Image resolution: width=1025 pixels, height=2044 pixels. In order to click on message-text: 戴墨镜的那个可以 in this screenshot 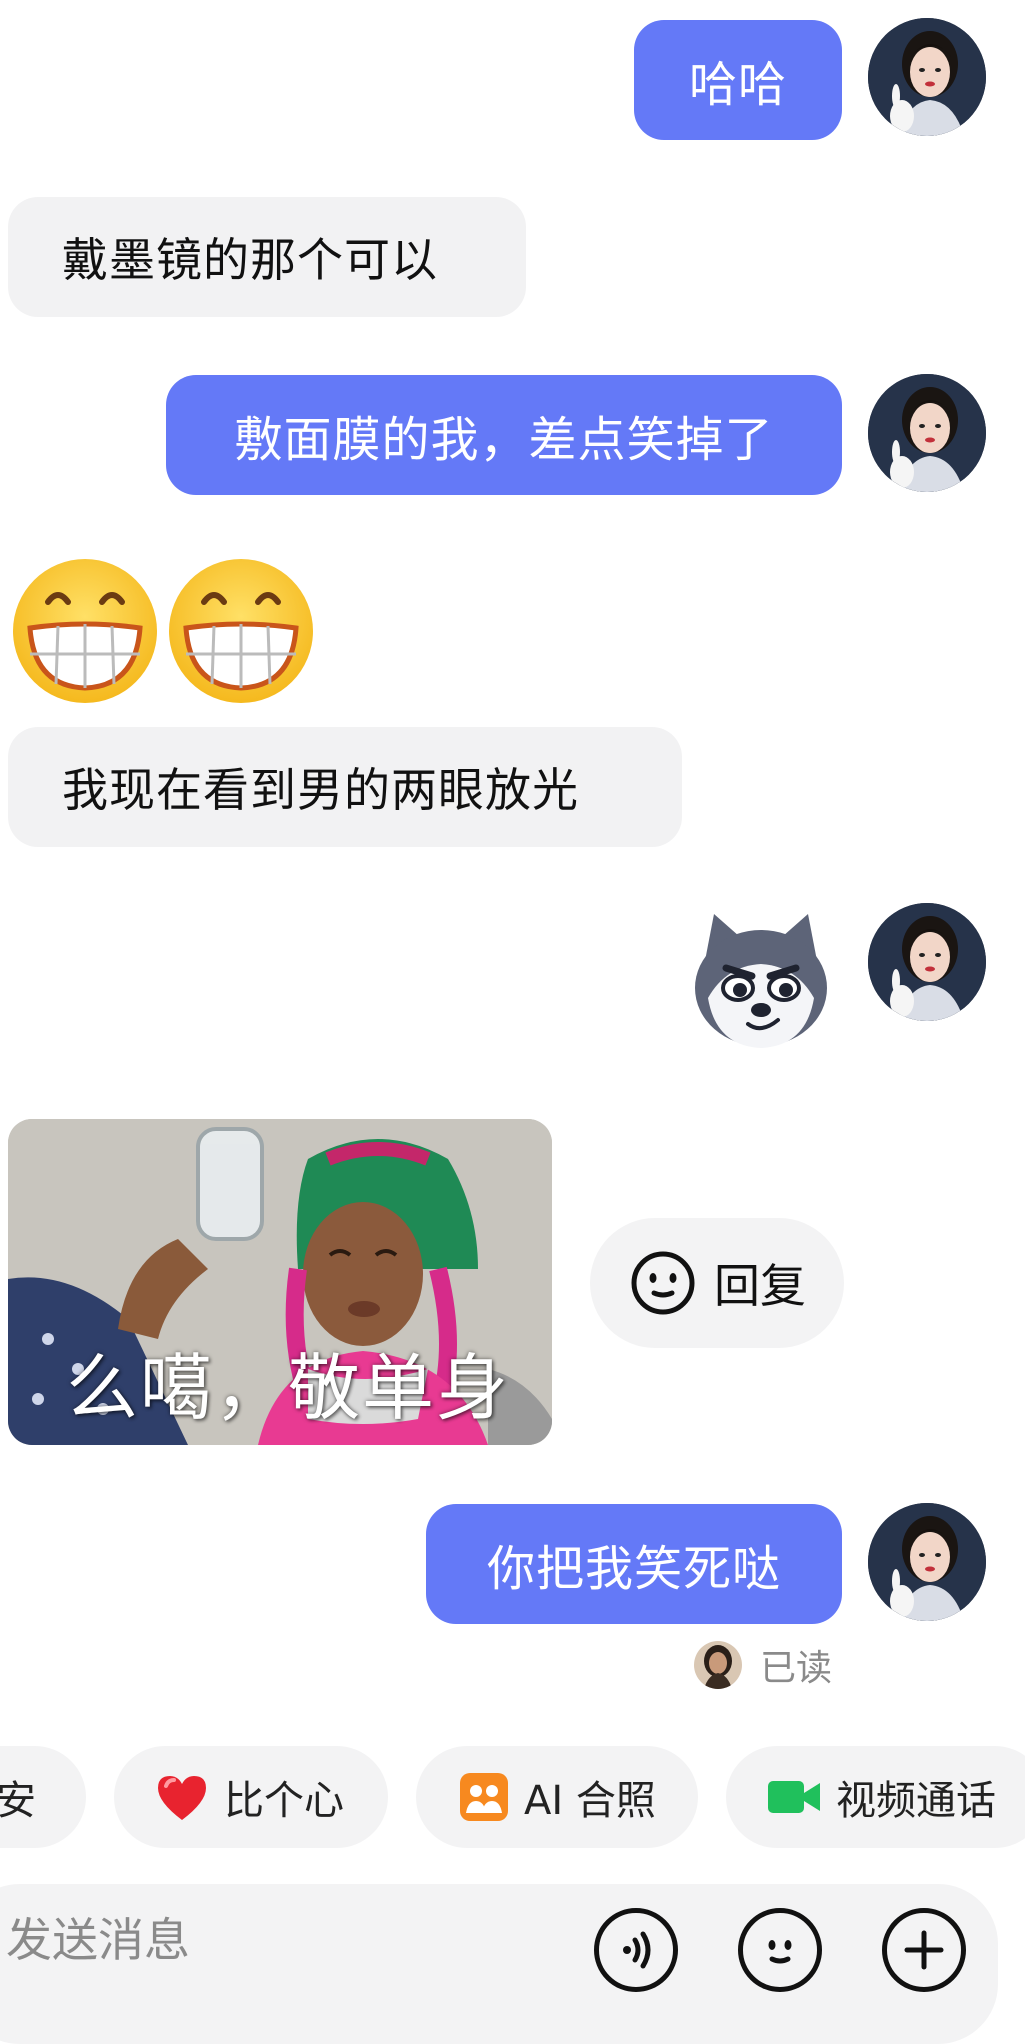, I will do `click(250, 260)`.